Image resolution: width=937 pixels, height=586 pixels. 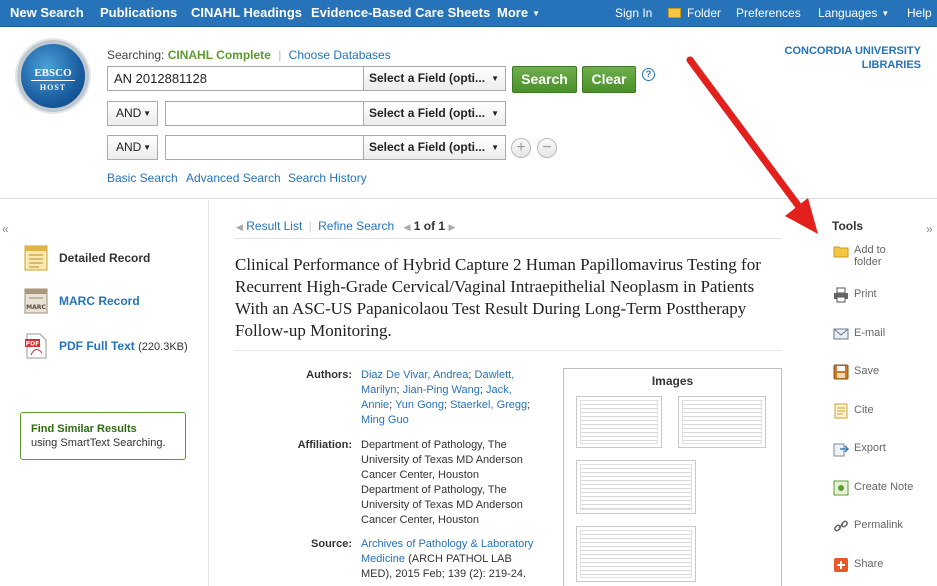 What do you see at coordinates (609, 79) in the screenshot?
I see `clear-button: Clear` at bounding box center [609, 79].